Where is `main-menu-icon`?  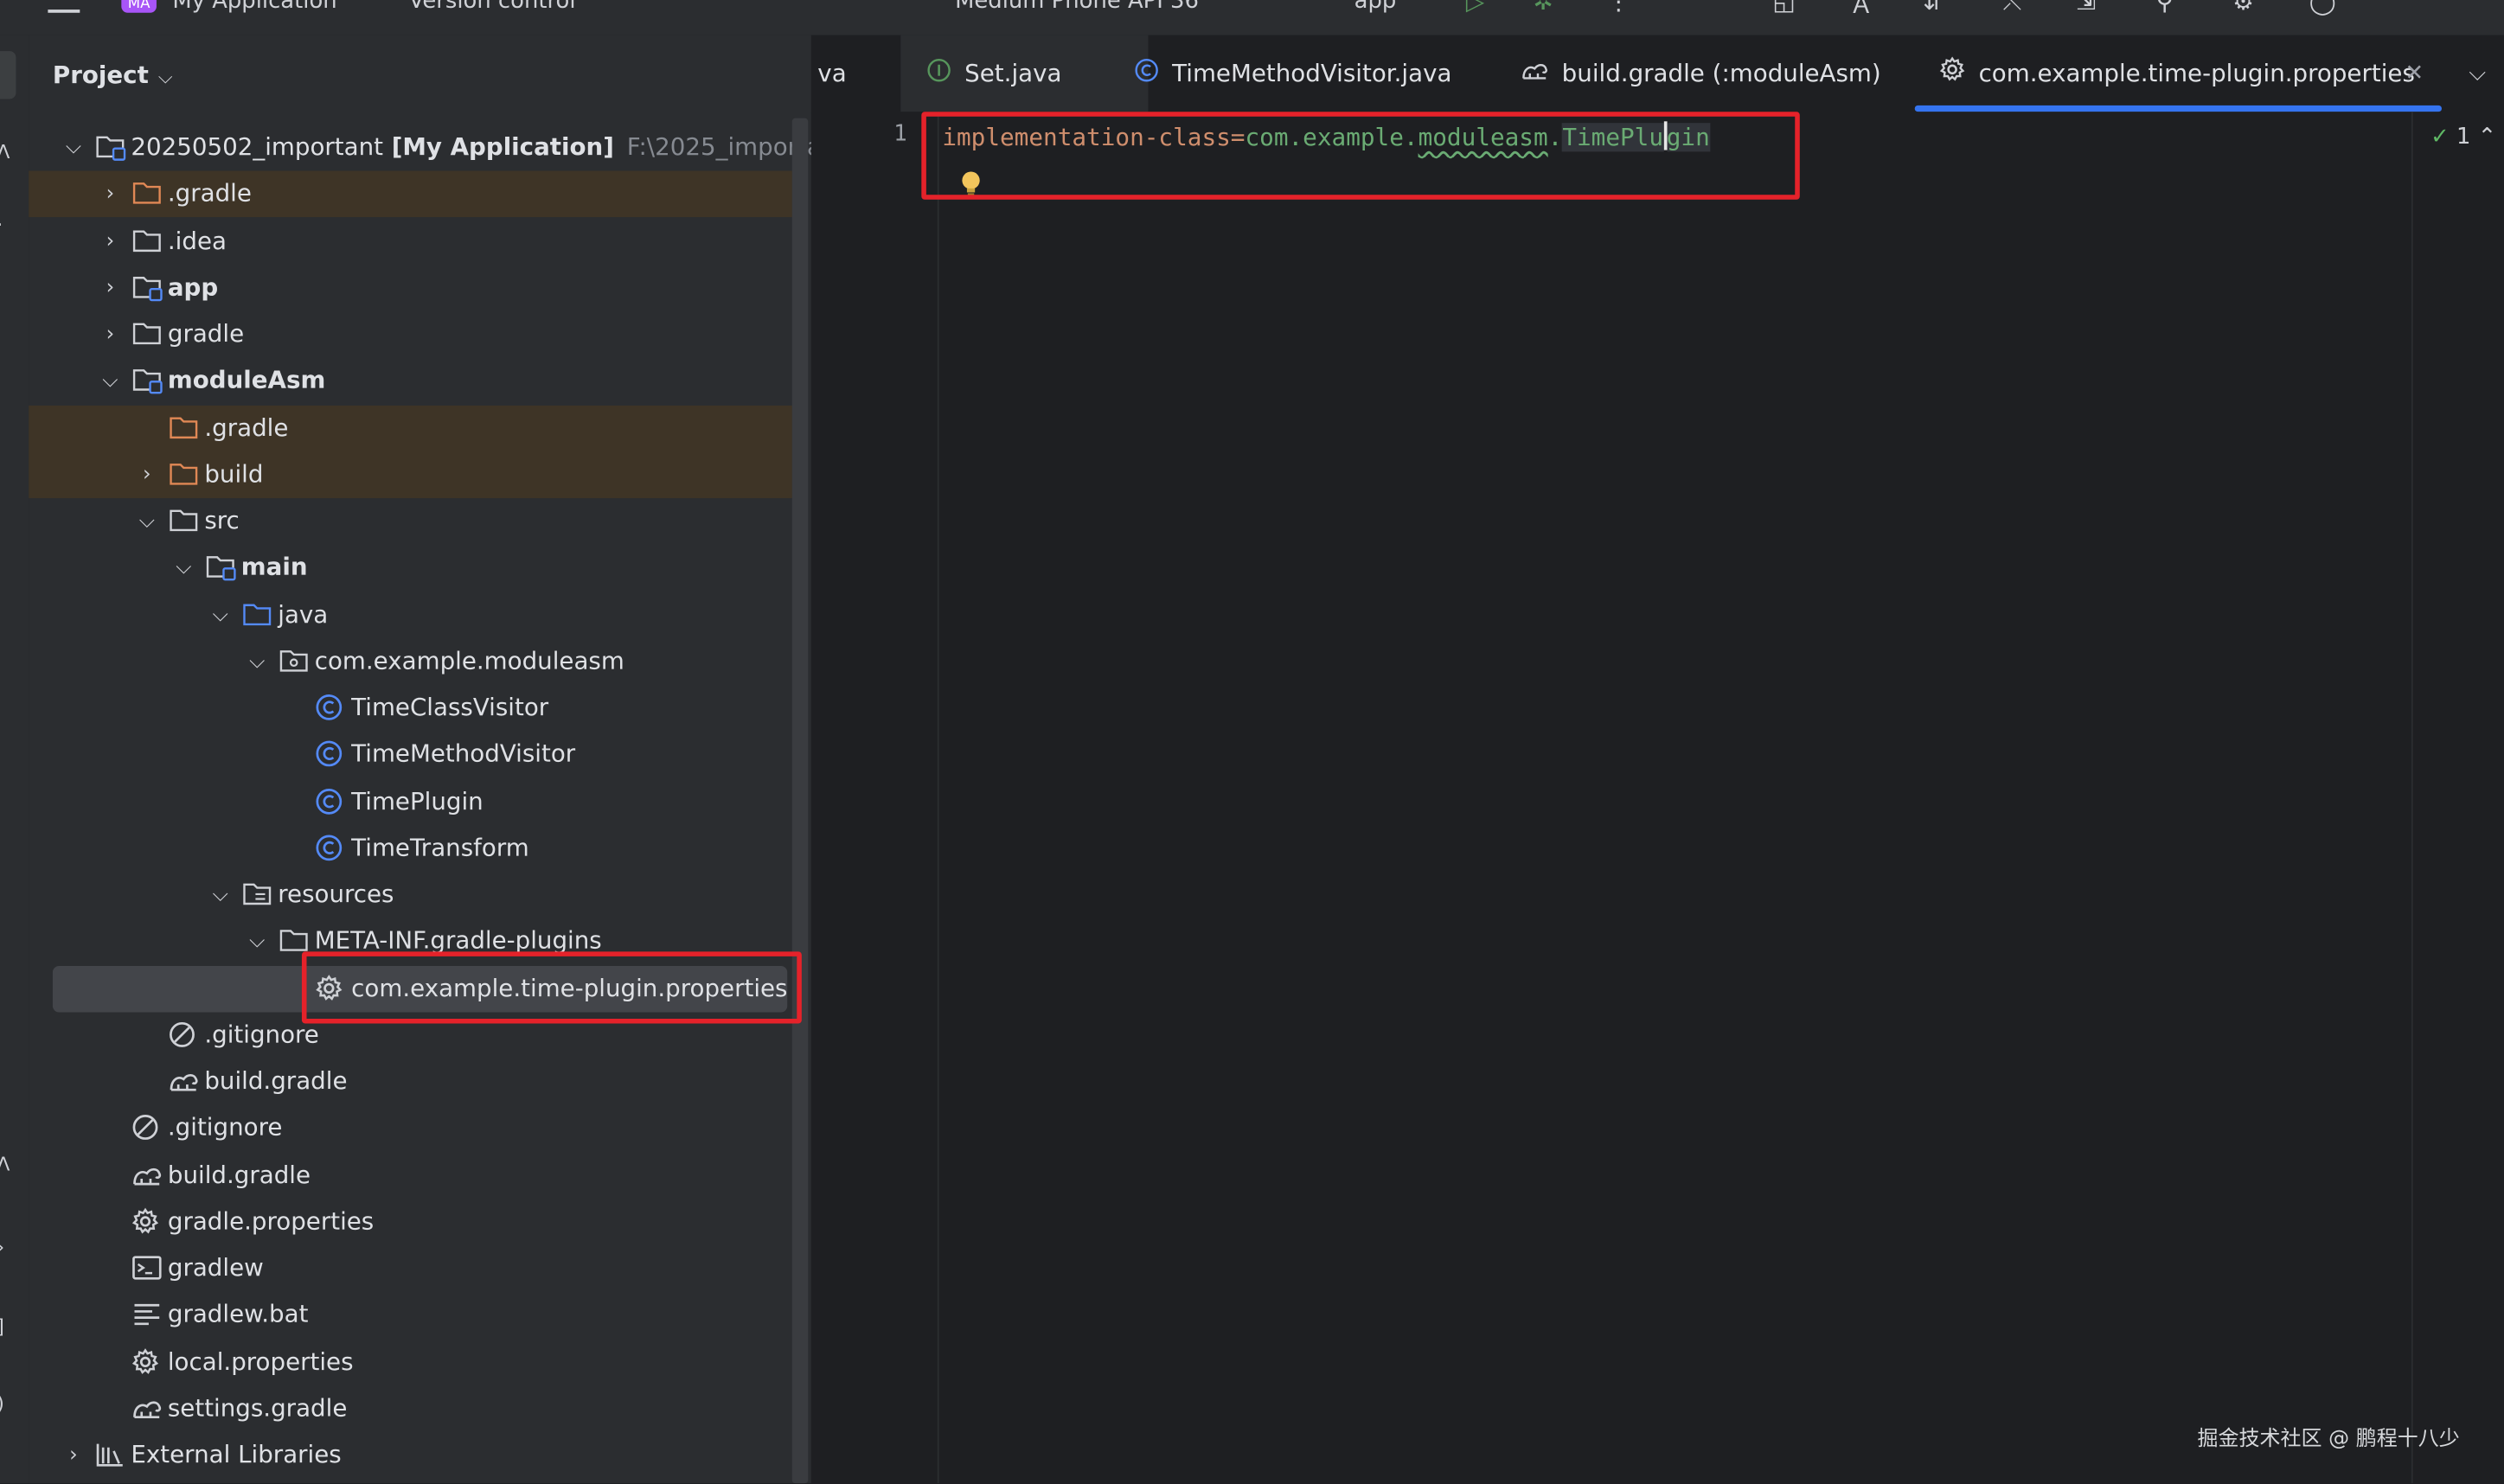
main-menu-icon is located at coordinates (64, 6).